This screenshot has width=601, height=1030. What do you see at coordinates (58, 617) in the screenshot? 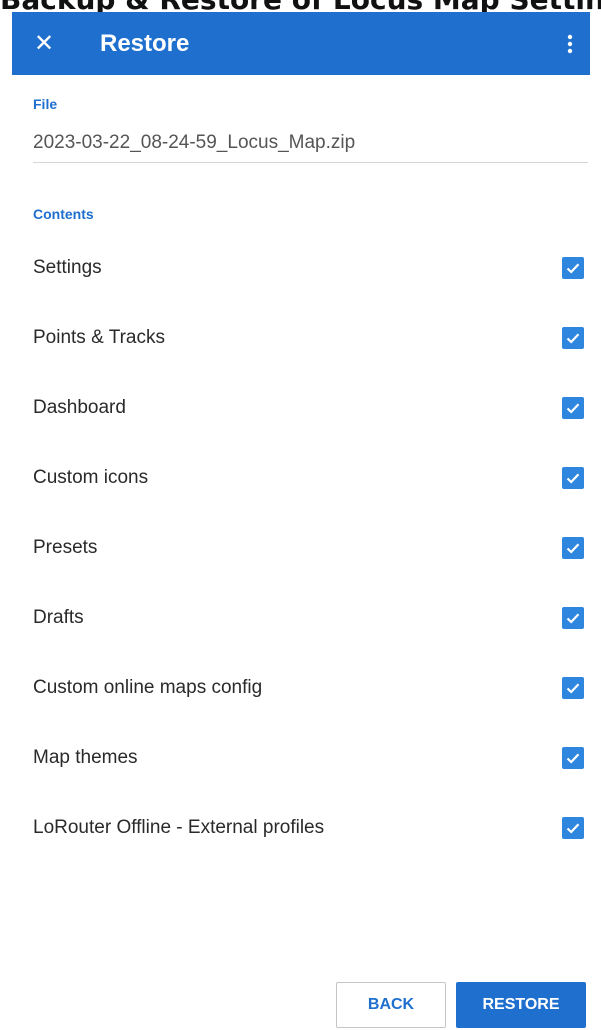
I see `content-item-label: Drafts` at bounding box center [58, 617].